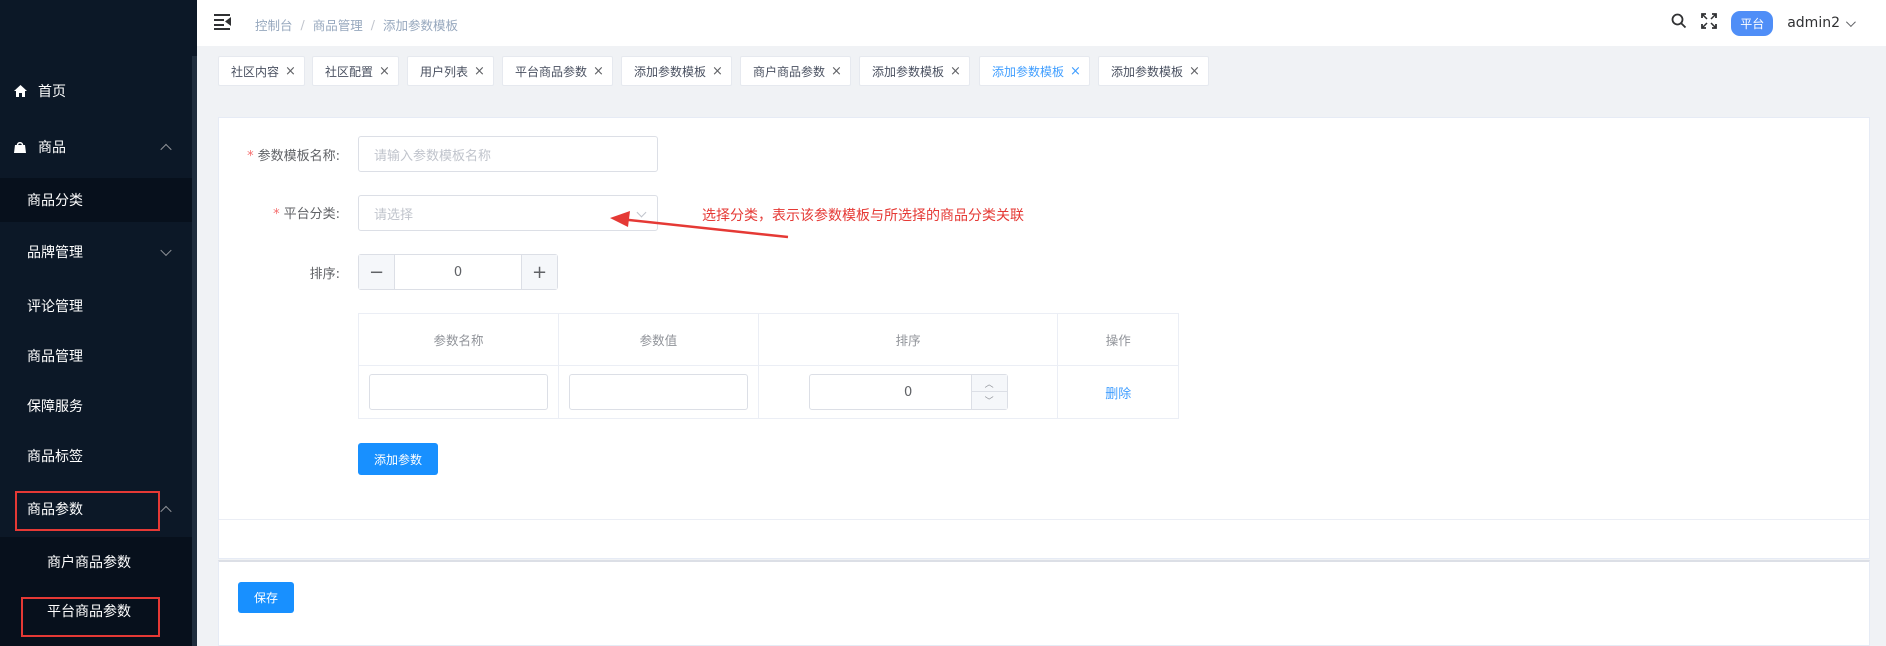 Image resolution: width=1886 pixels, height=646 pixels. What do you see at coordinates (458, 339) in the screenshot?
I see `table-header: 参数名称` at bounding box center [458, 339].